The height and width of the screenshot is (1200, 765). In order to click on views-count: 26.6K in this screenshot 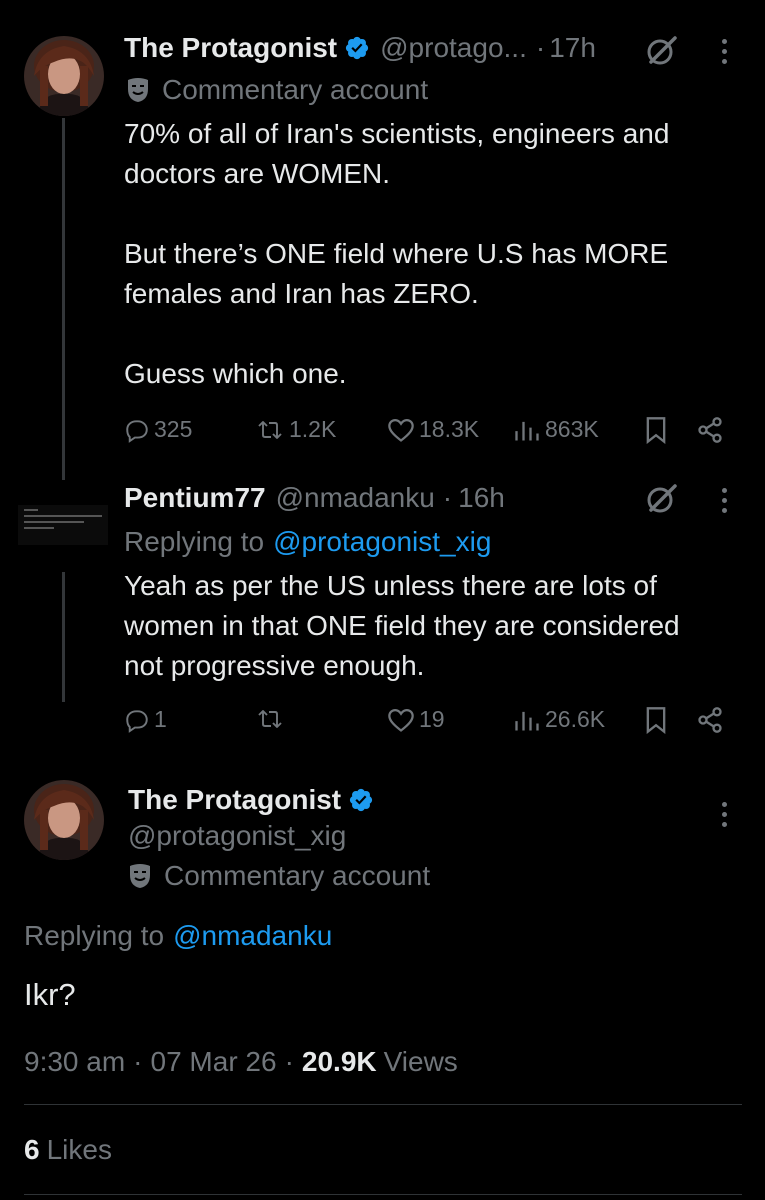, I will do `click(575, 719)`.